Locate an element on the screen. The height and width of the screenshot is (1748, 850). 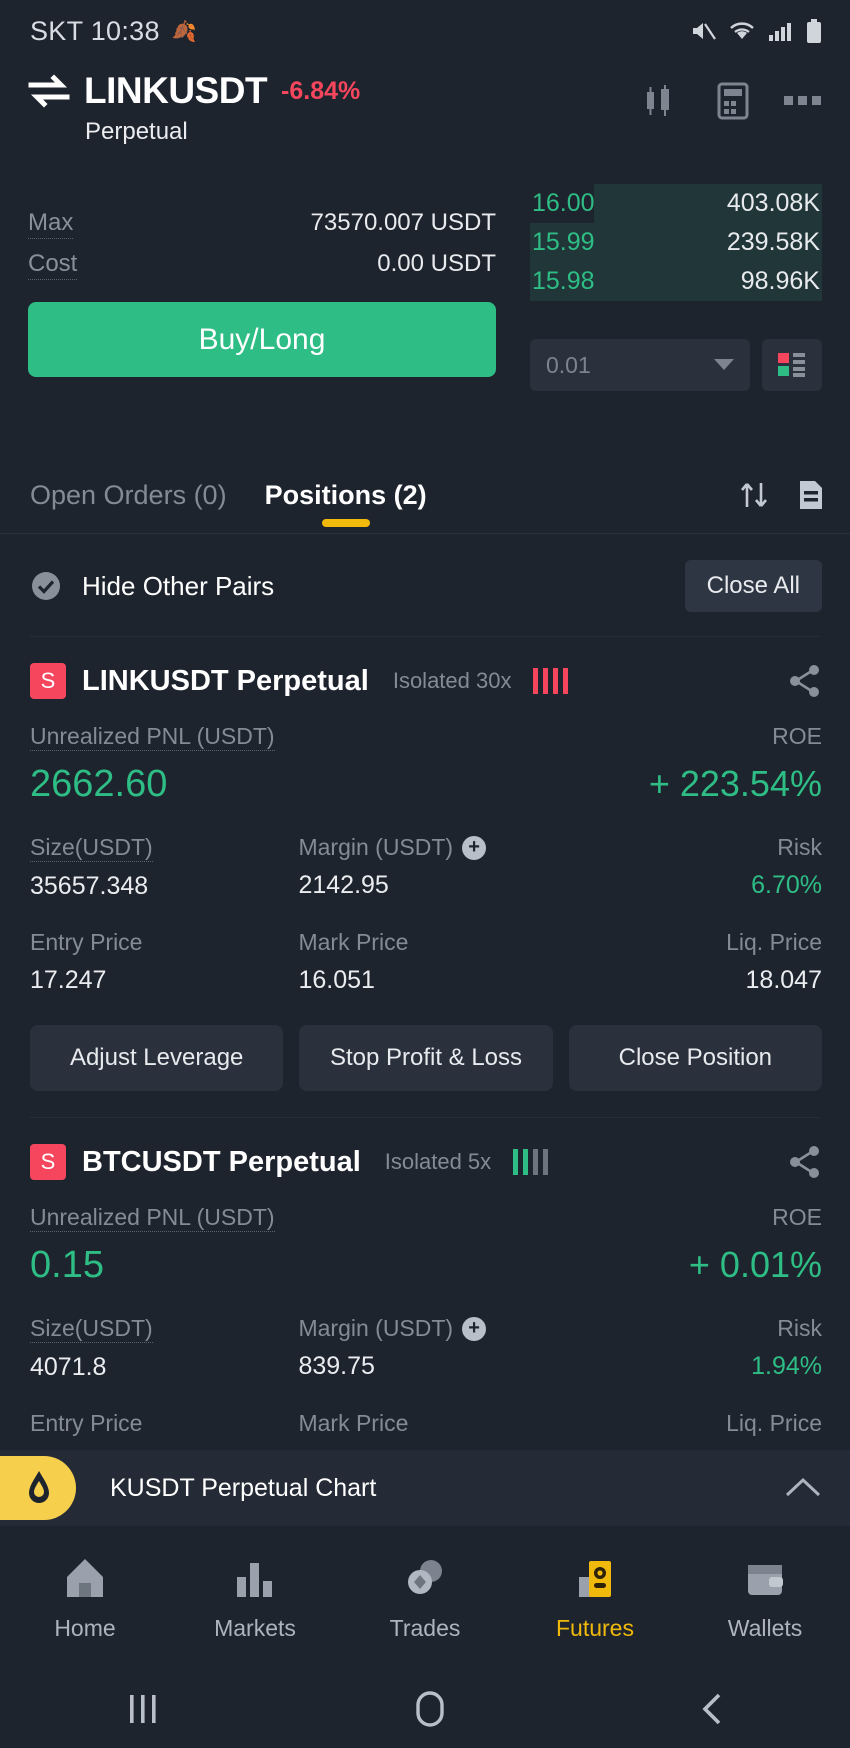
risk-label: Risk is located at coordinates (799, 847).